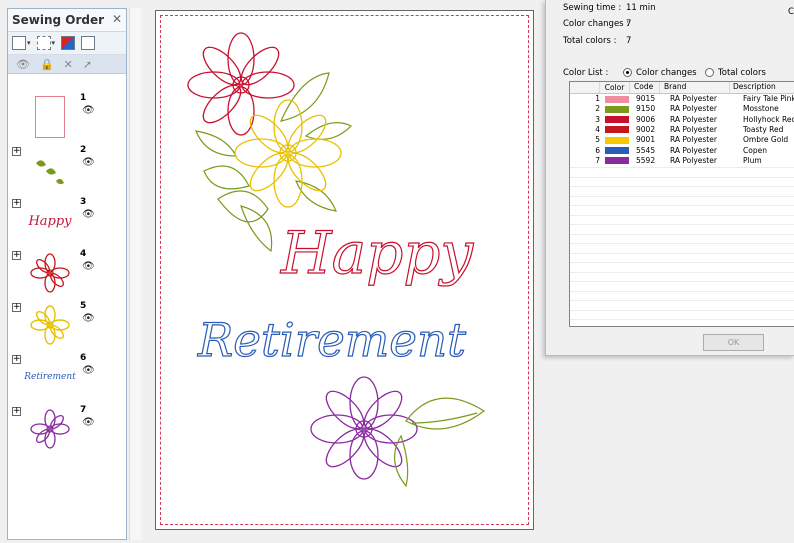 This screenshot has width=794, height=543. I want to click on table-row: 3 9006 RA Polyester Hollyhock Red, so click(682, 120).